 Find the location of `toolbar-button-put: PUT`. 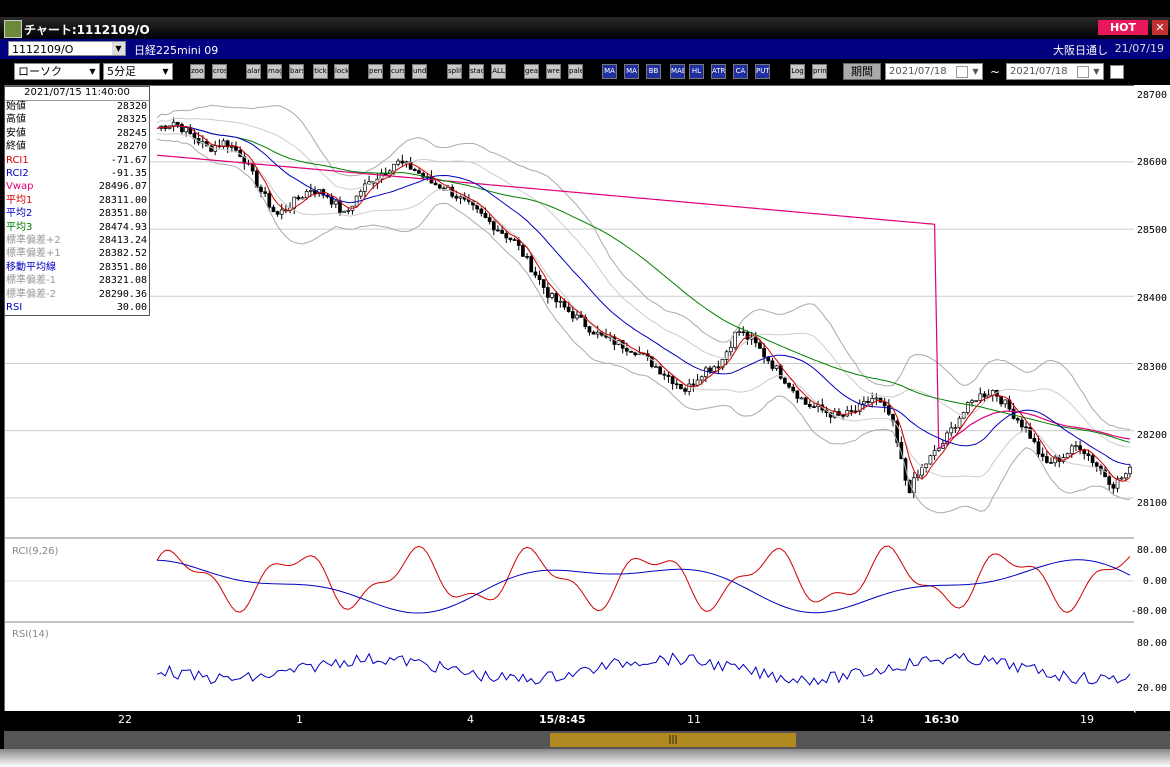

toolbar-button-put: PUT is located at coordinates (762, 71).